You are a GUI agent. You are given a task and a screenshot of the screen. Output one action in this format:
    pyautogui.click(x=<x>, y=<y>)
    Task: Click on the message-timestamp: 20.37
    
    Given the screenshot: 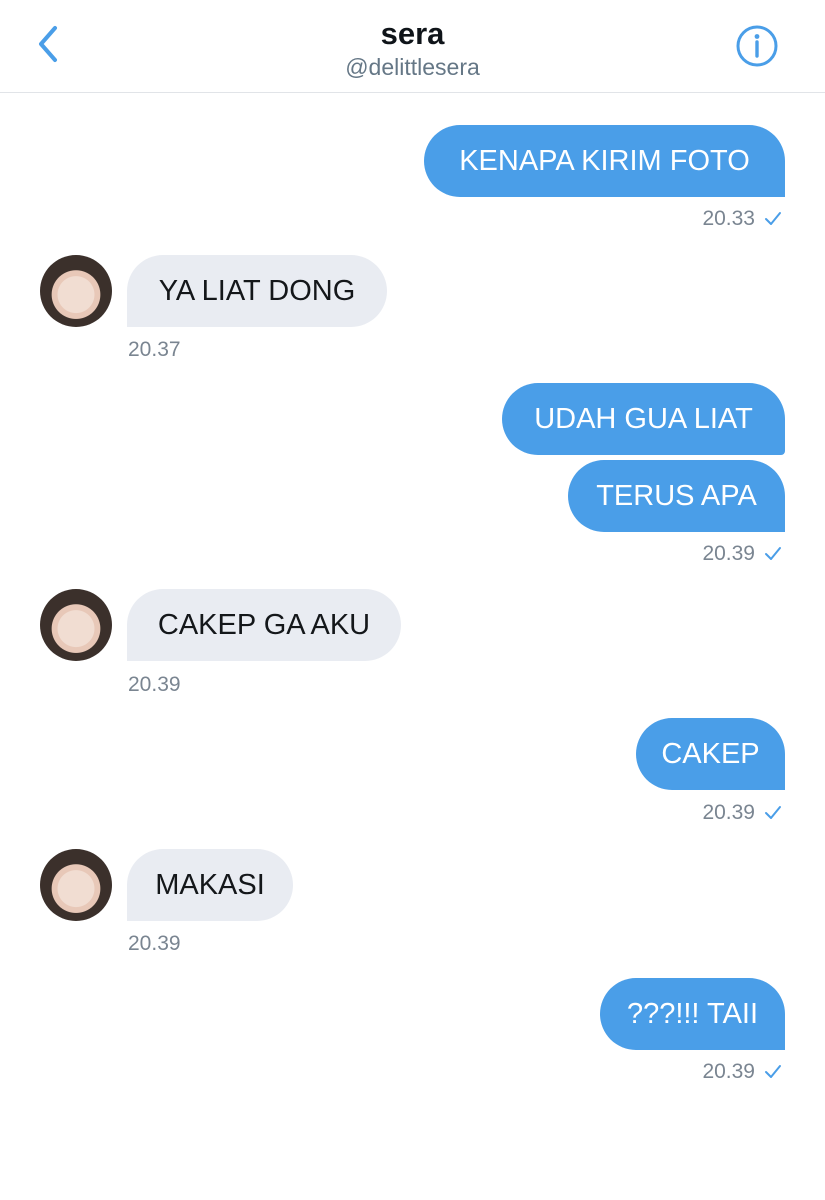 What is the action you would take?
    pyautogui.click(x=154, y=349)
    